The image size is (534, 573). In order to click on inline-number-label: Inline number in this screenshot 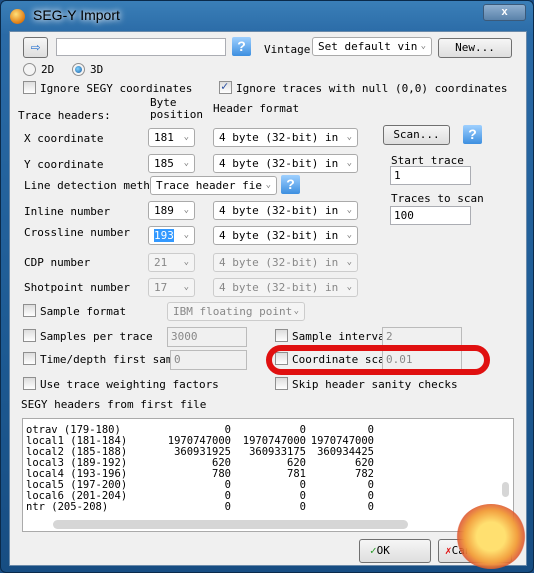, I will do `click(67, 211)`.